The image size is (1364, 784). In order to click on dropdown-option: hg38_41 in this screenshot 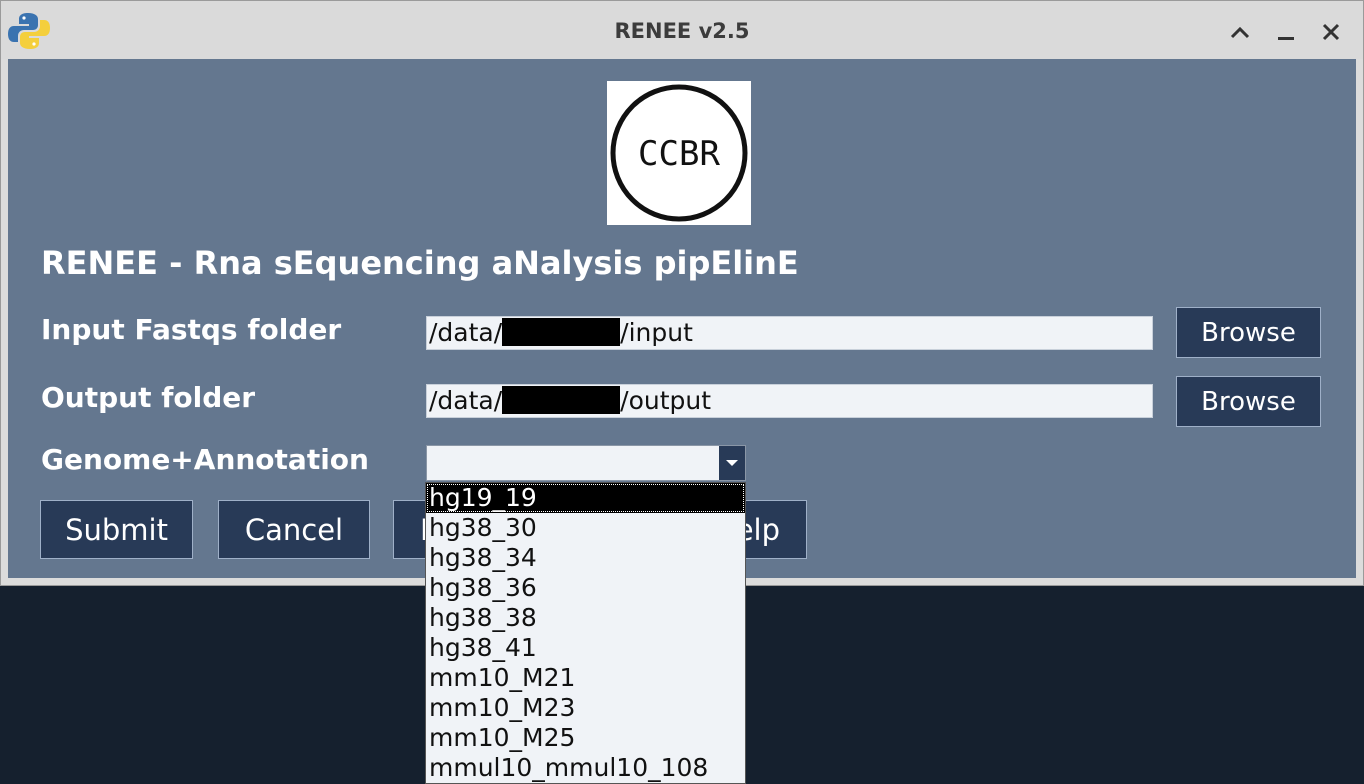, I will do `click(585, 648)`.